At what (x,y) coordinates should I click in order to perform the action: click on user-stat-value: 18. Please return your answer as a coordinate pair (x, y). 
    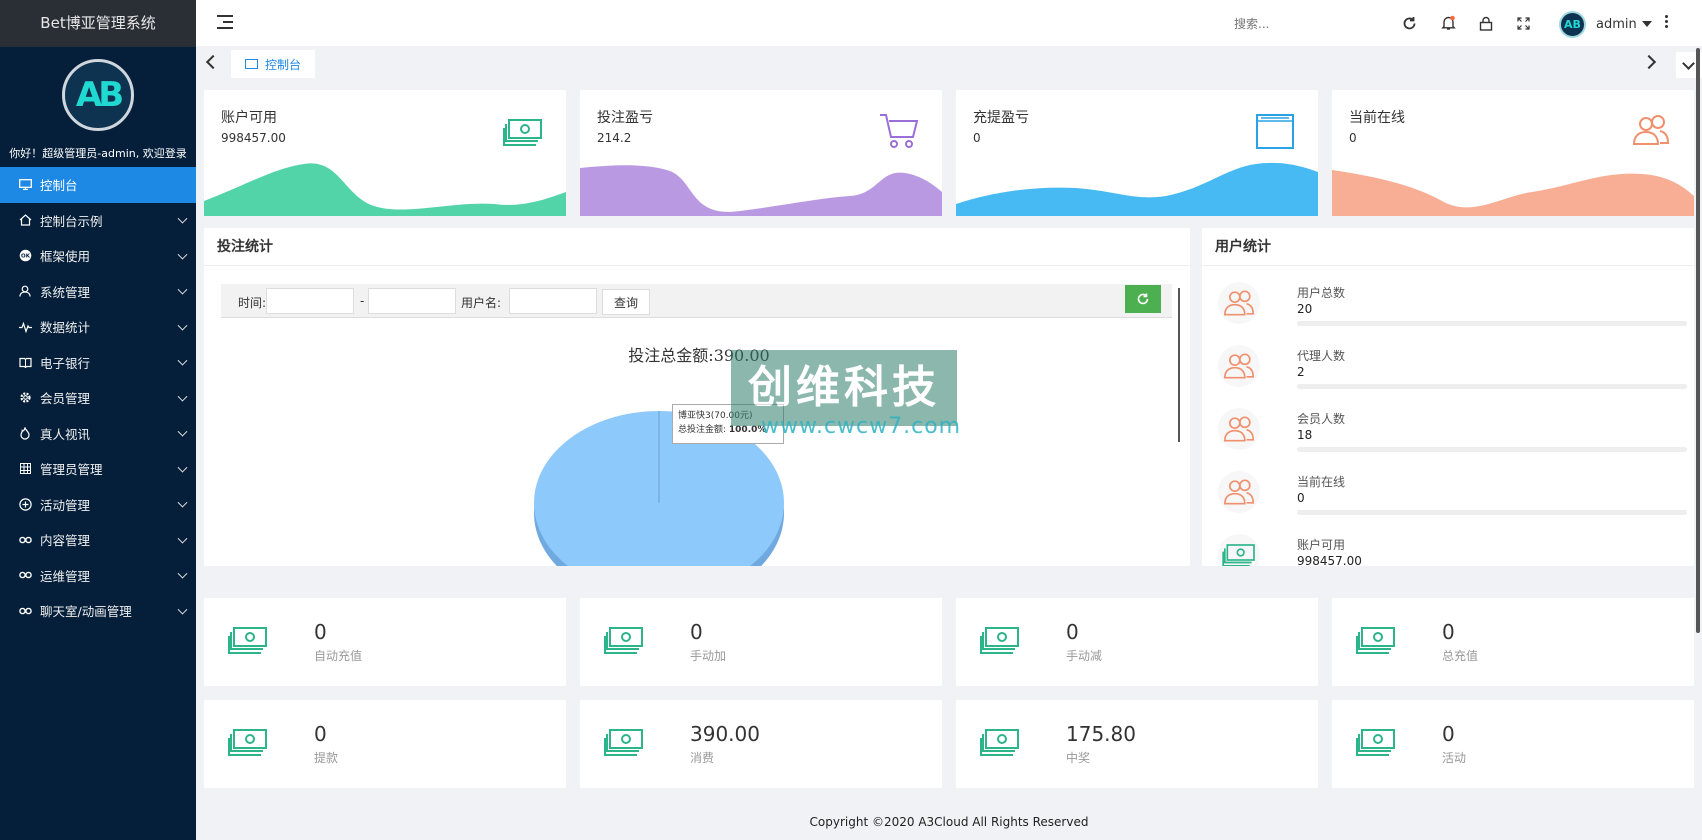
    Looking at the image, I should click on (1305, 435).